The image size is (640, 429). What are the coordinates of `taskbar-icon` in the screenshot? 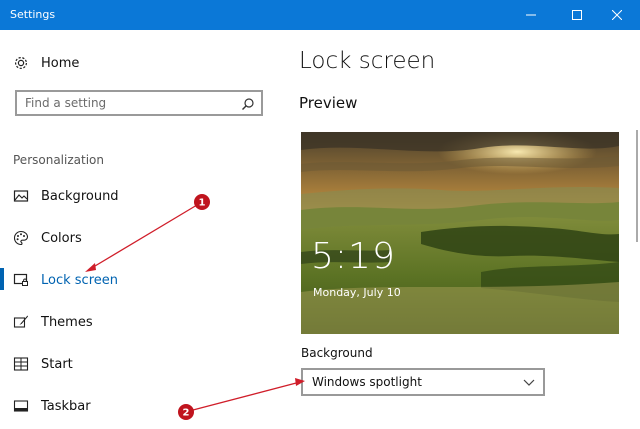 It's located at (21, 406).